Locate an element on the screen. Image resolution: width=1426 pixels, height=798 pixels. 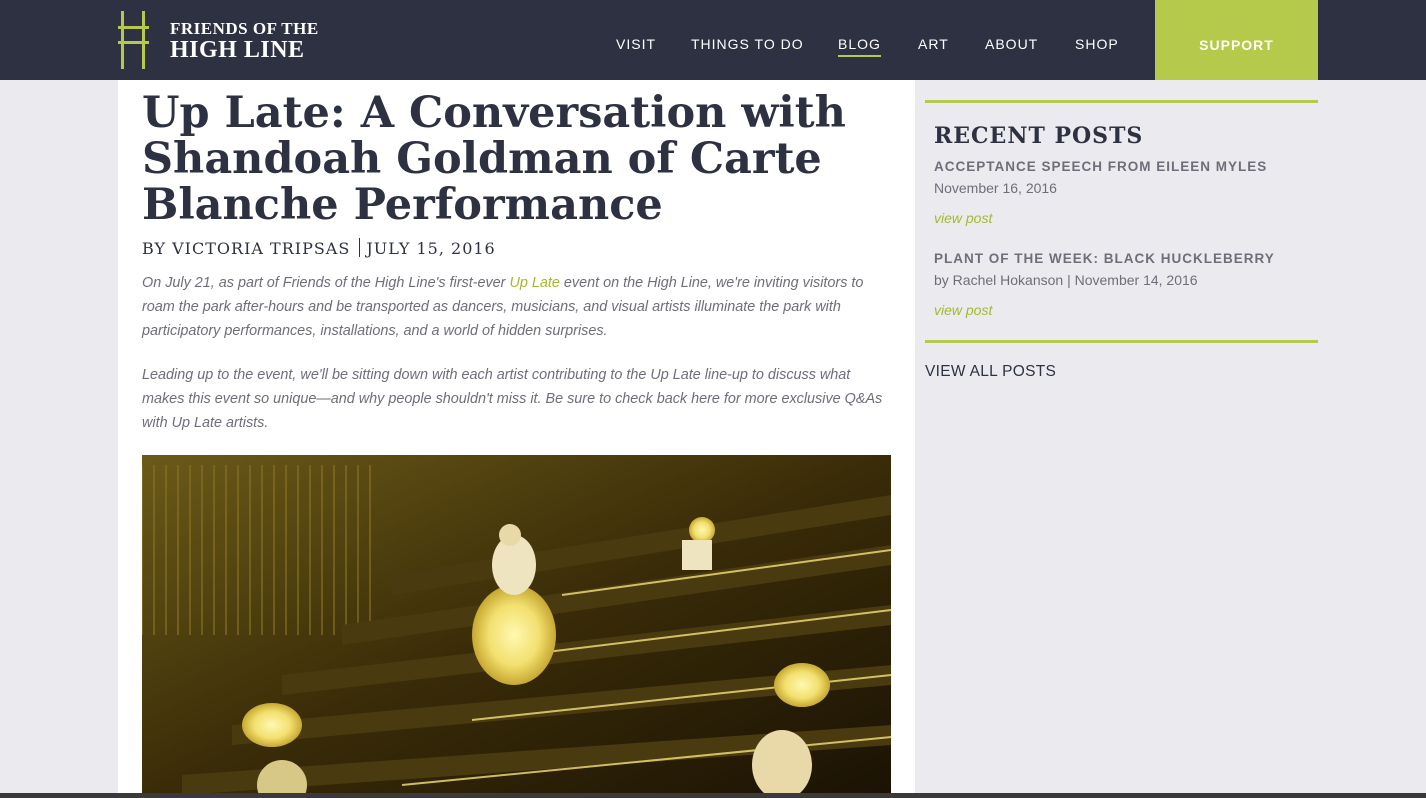
support-button: SUPPORT is located at coordinates (1236, 40).